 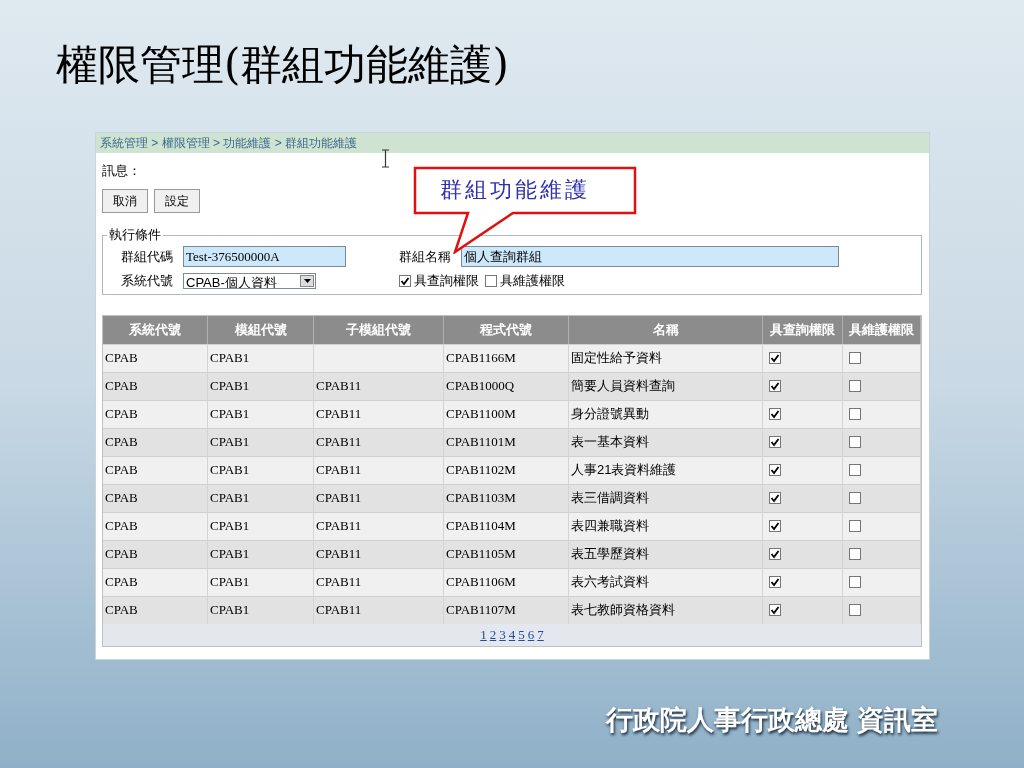 What do you see at coordinates (446, 280) in the screenshot?
I see `checkbox-label: 具查詢權限` at bounding box center [446, 280].